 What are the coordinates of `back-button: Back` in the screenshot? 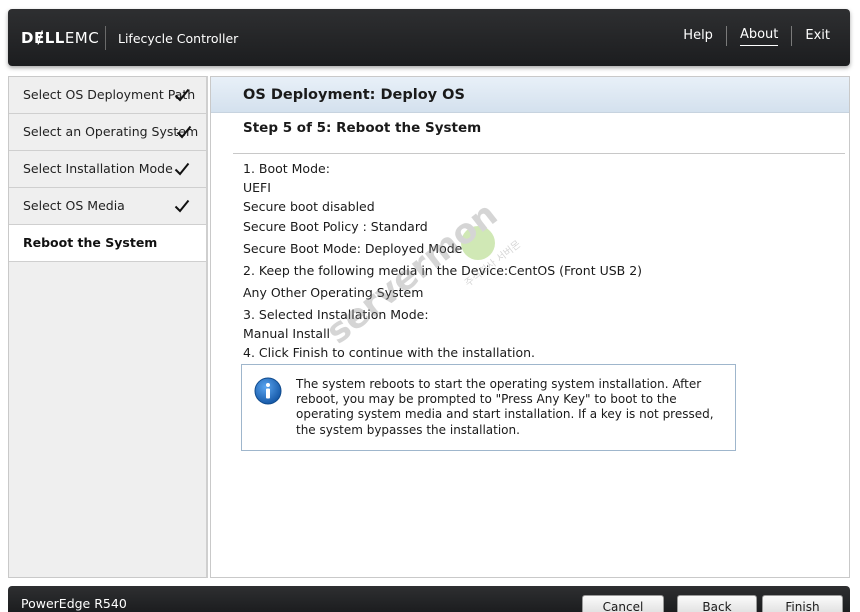 It's located at (717, 603).